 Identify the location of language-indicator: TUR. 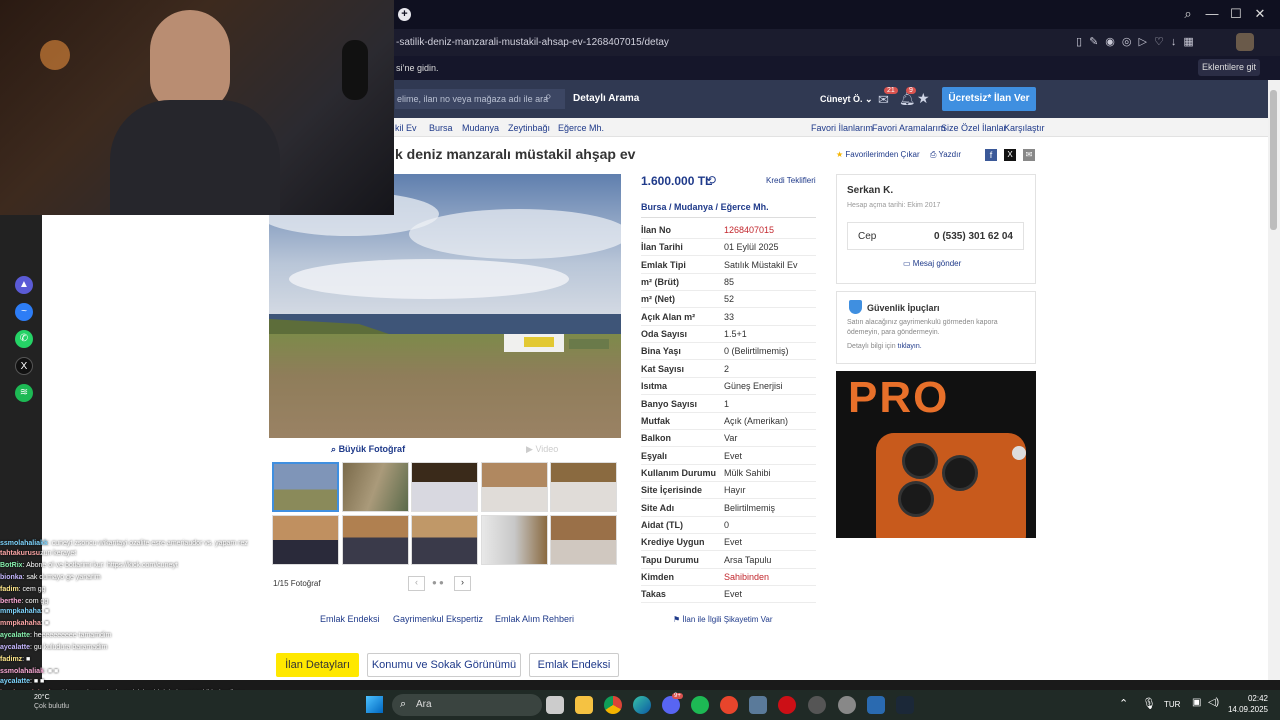
(1172, 704).